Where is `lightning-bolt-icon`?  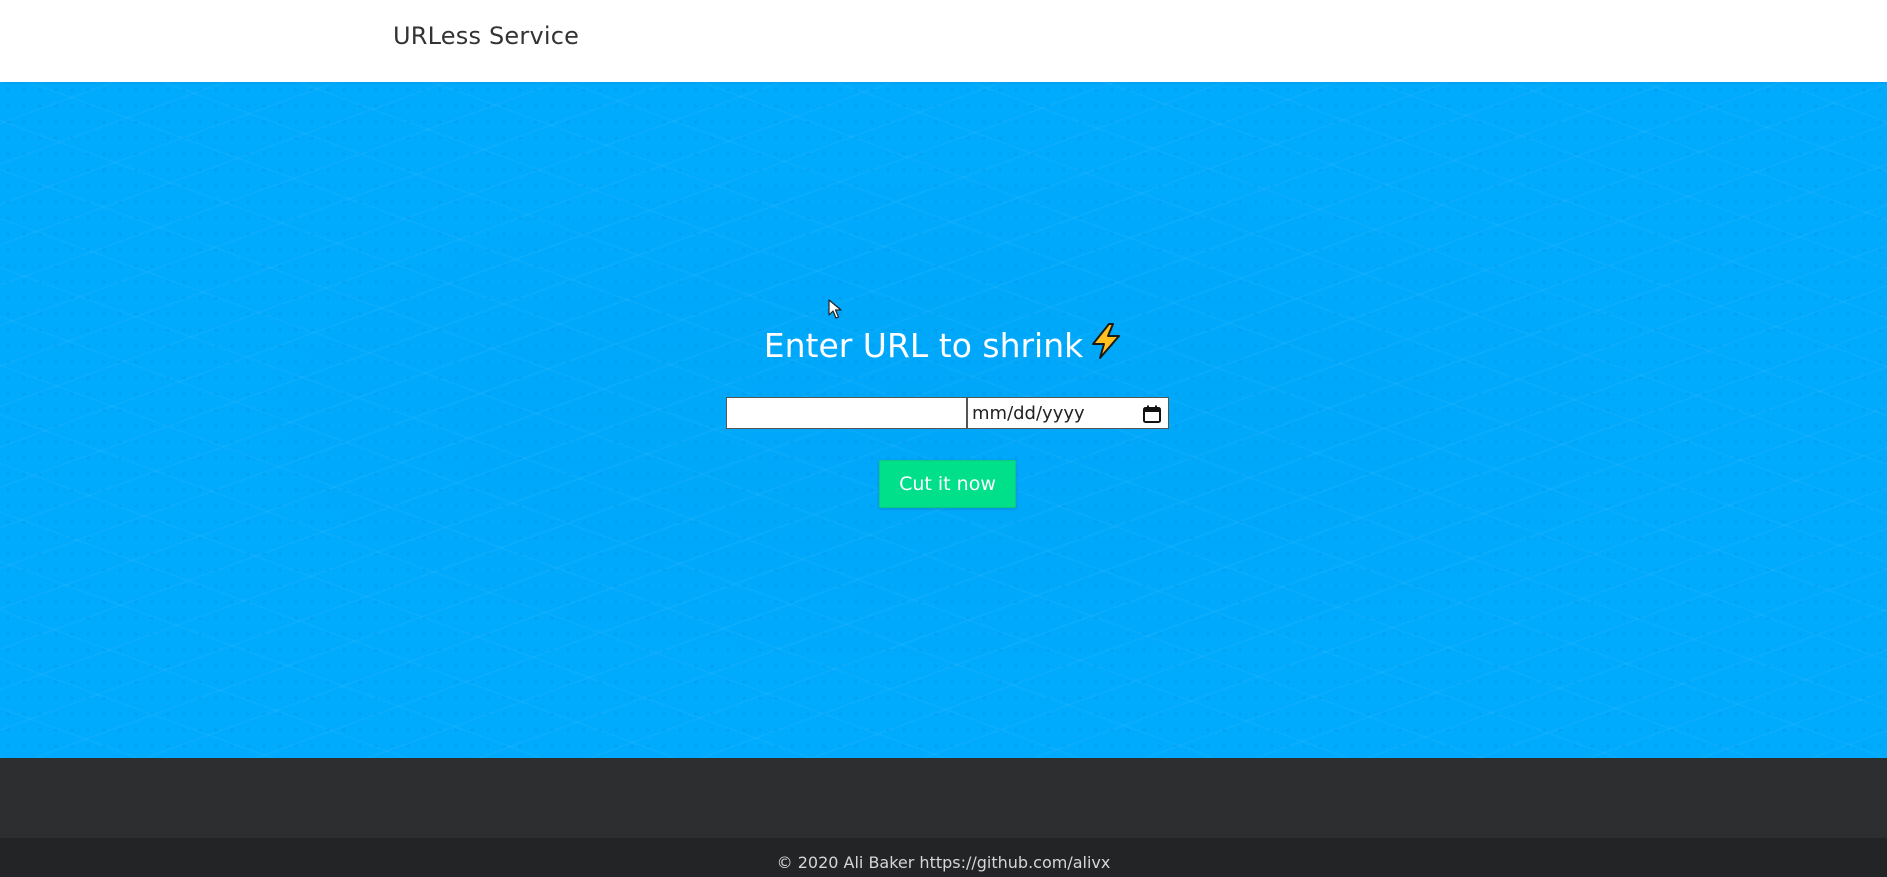 lightning-bolt-icon is located at coordinates (1106, 344).